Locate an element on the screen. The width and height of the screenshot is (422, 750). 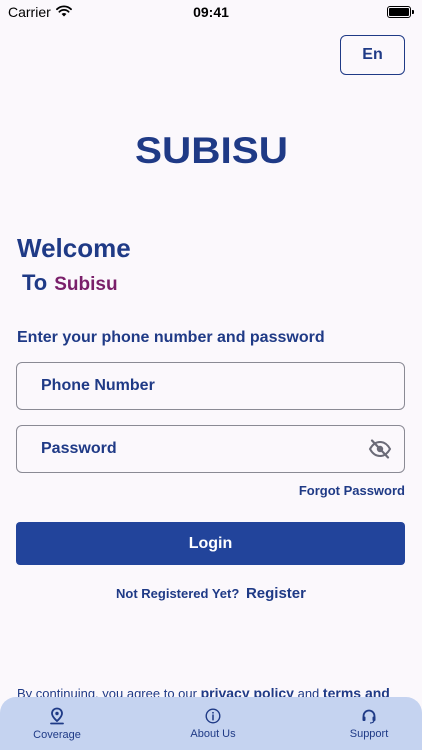
welcome-subtitle: To Subisu is located at coordinates (70, 283).